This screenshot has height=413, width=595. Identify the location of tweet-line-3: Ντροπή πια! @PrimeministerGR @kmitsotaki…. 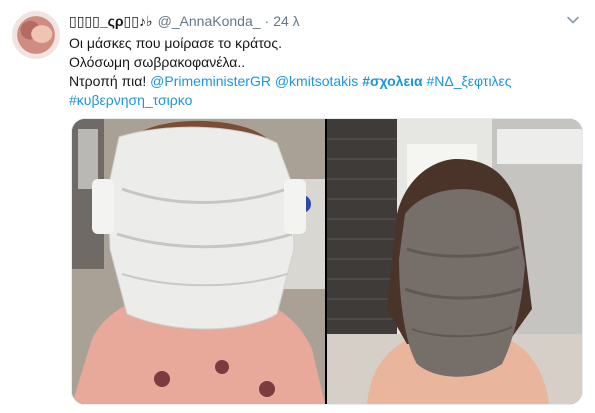
(326, 81).